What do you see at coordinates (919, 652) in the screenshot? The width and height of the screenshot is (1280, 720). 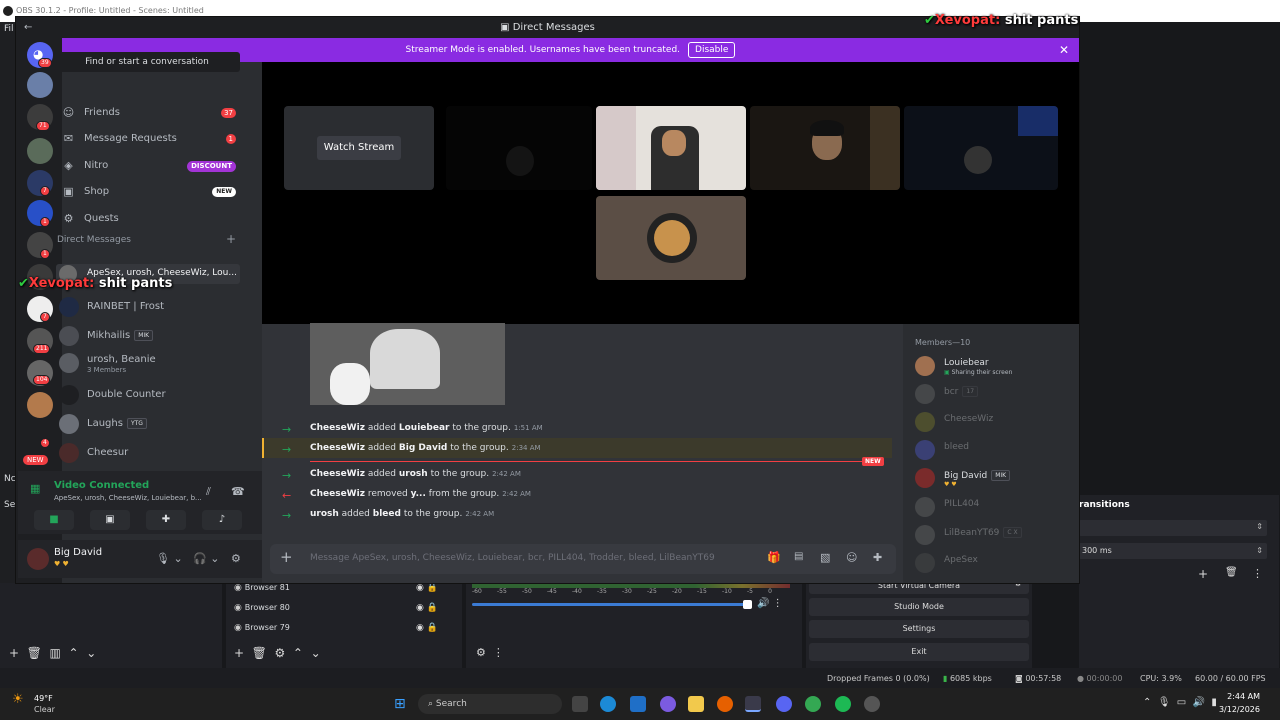 I see `exit-button: Exit` at bounding box center [919, 652].